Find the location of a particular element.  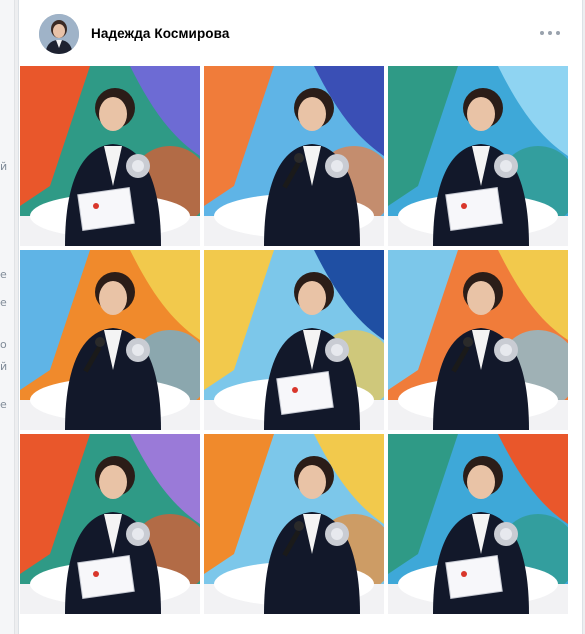

card-bottom is located at coordinates (300, 630).